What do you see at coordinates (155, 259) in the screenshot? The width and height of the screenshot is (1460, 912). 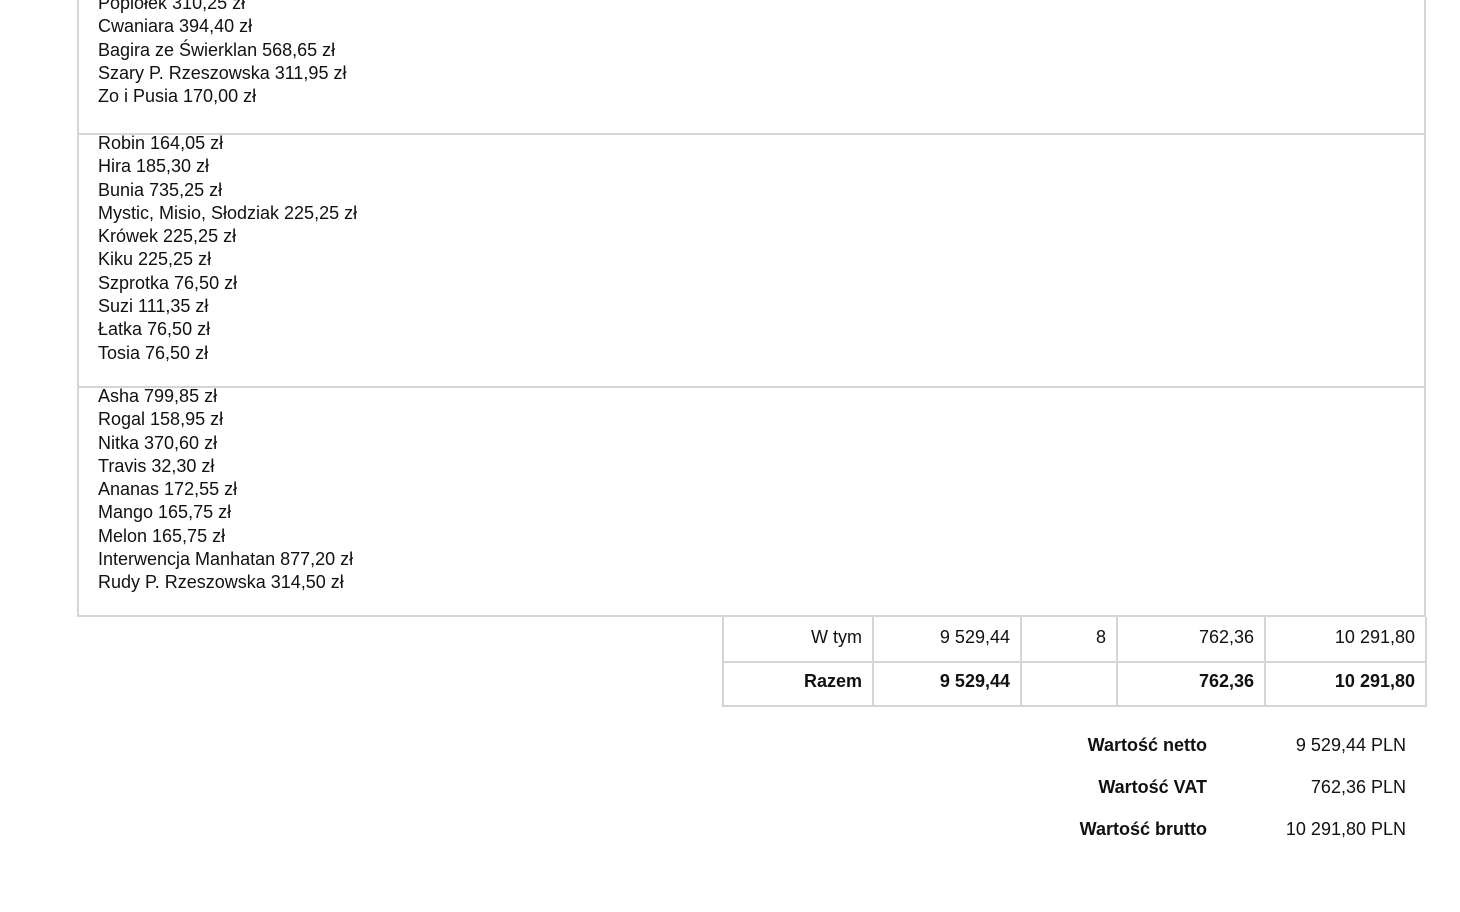 I see `item-line: Kiku 225,25 zł` at bounding box center [155, 259].